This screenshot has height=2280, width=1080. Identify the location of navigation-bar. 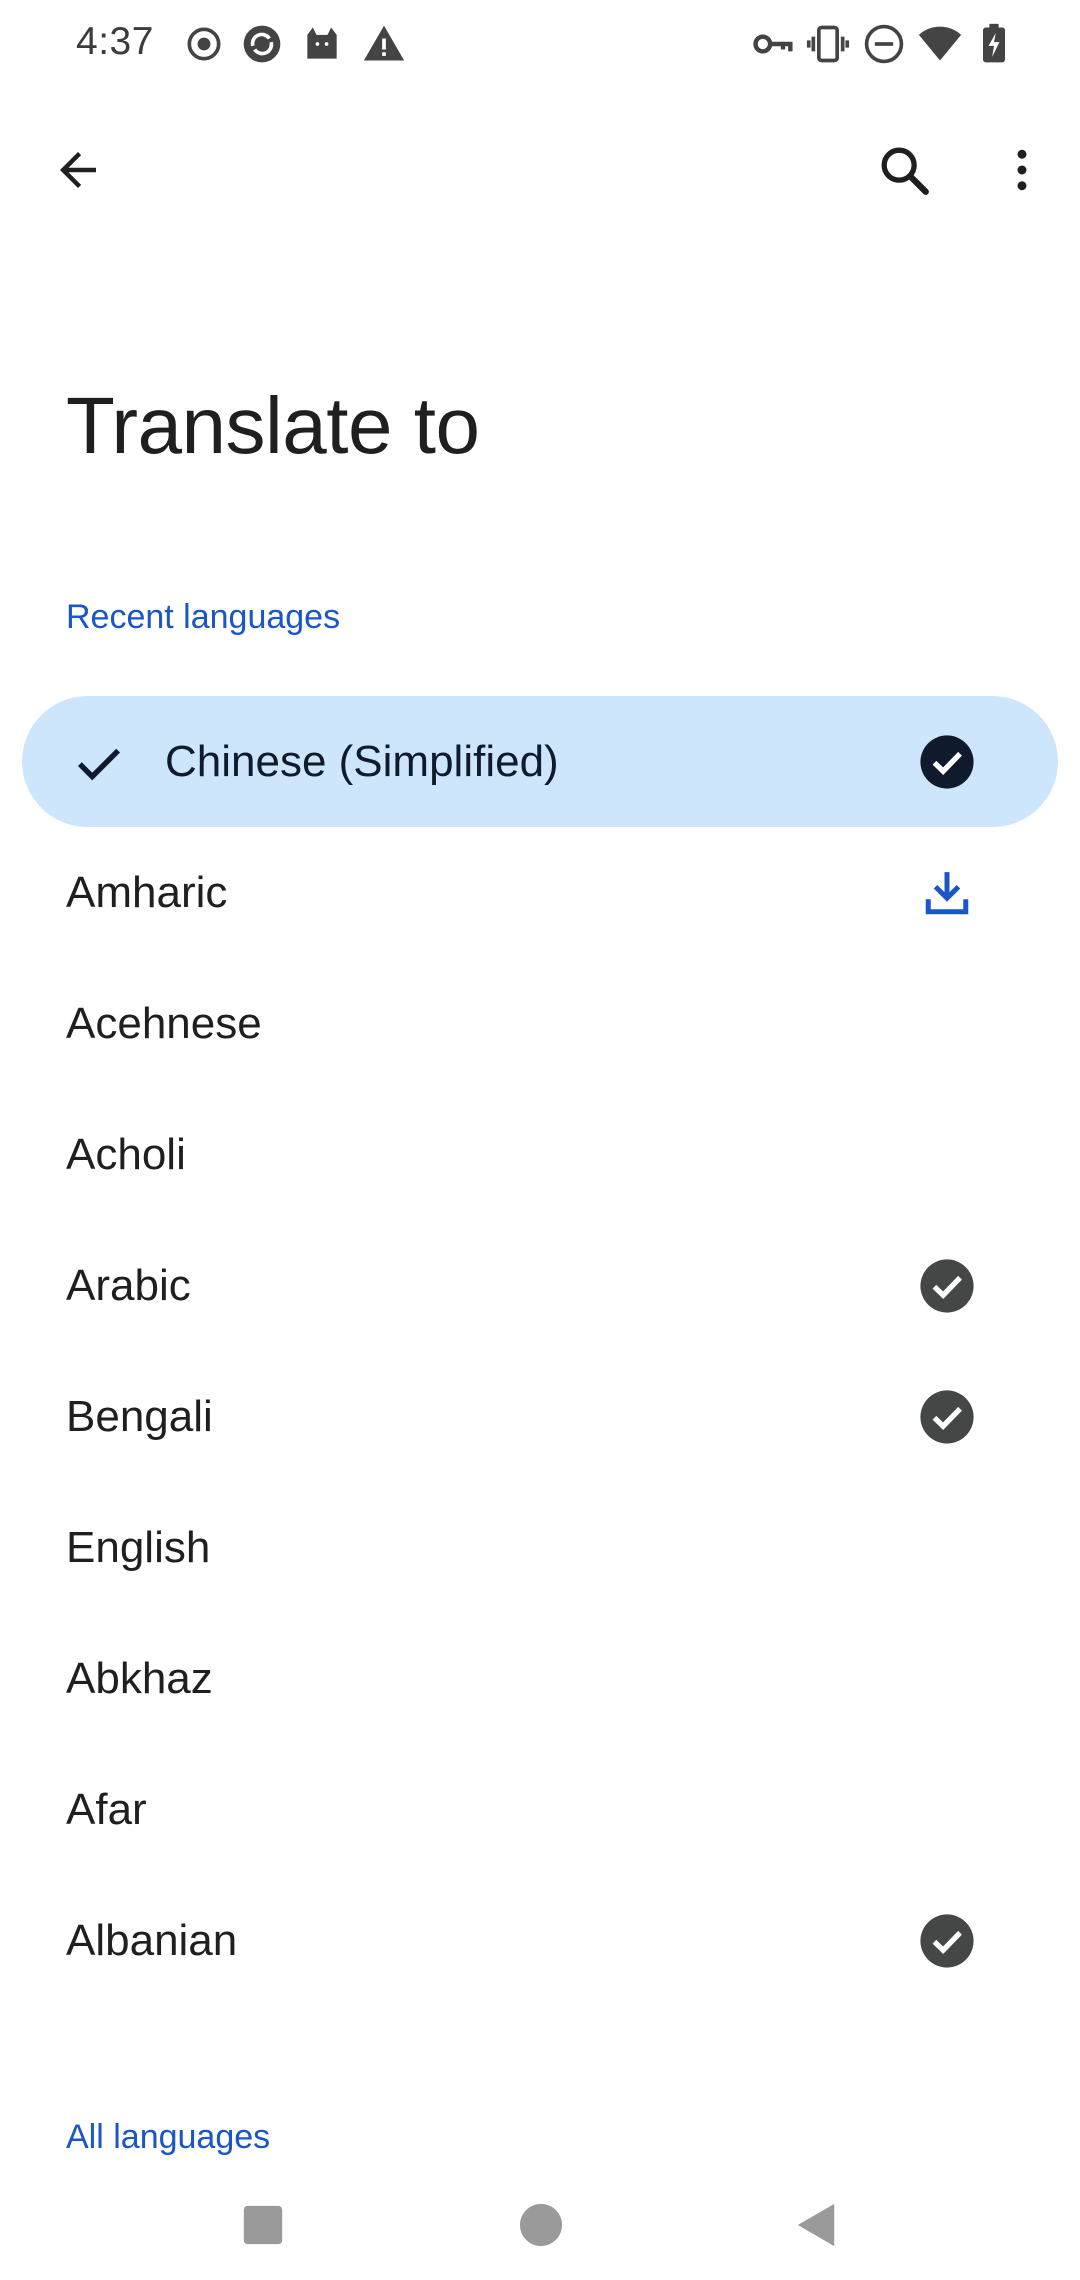
(540, 2225).